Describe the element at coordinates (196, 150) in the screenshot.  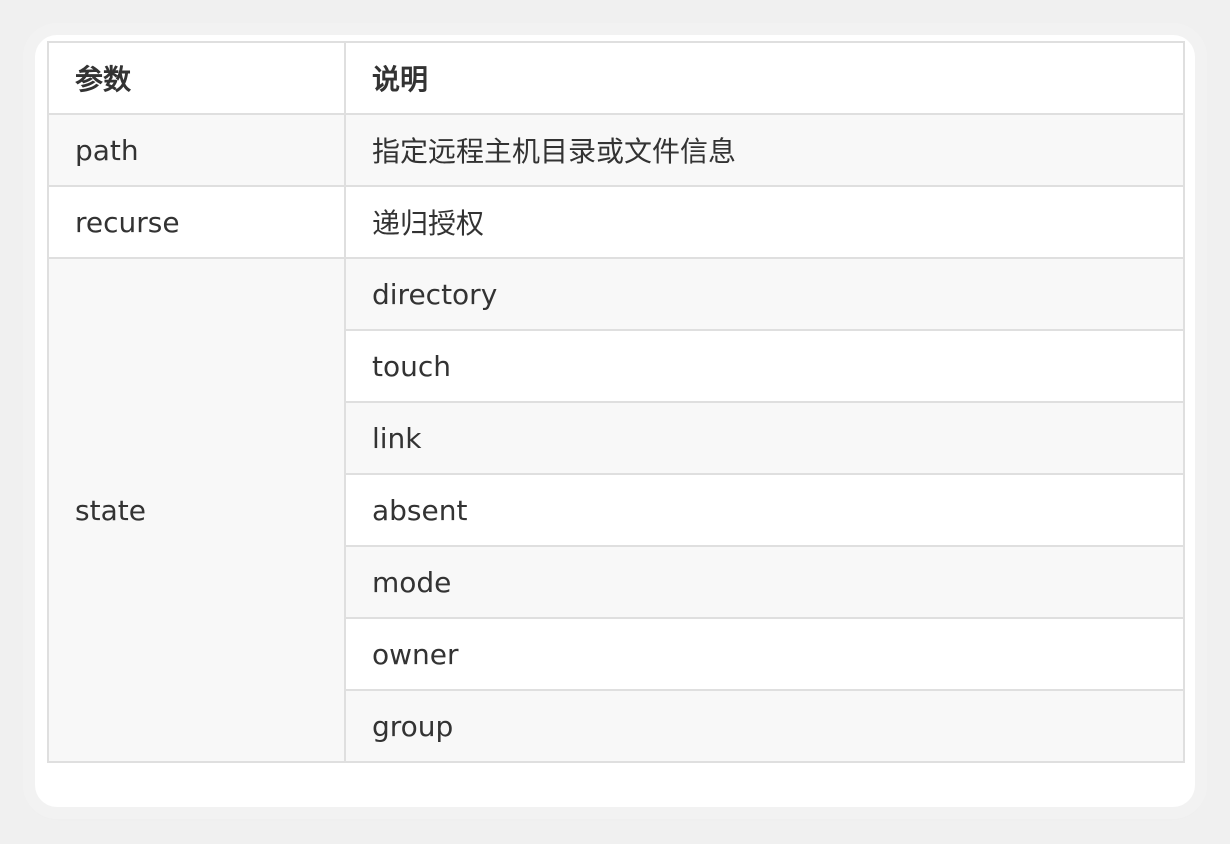
I see `param-cell: path` at that location.